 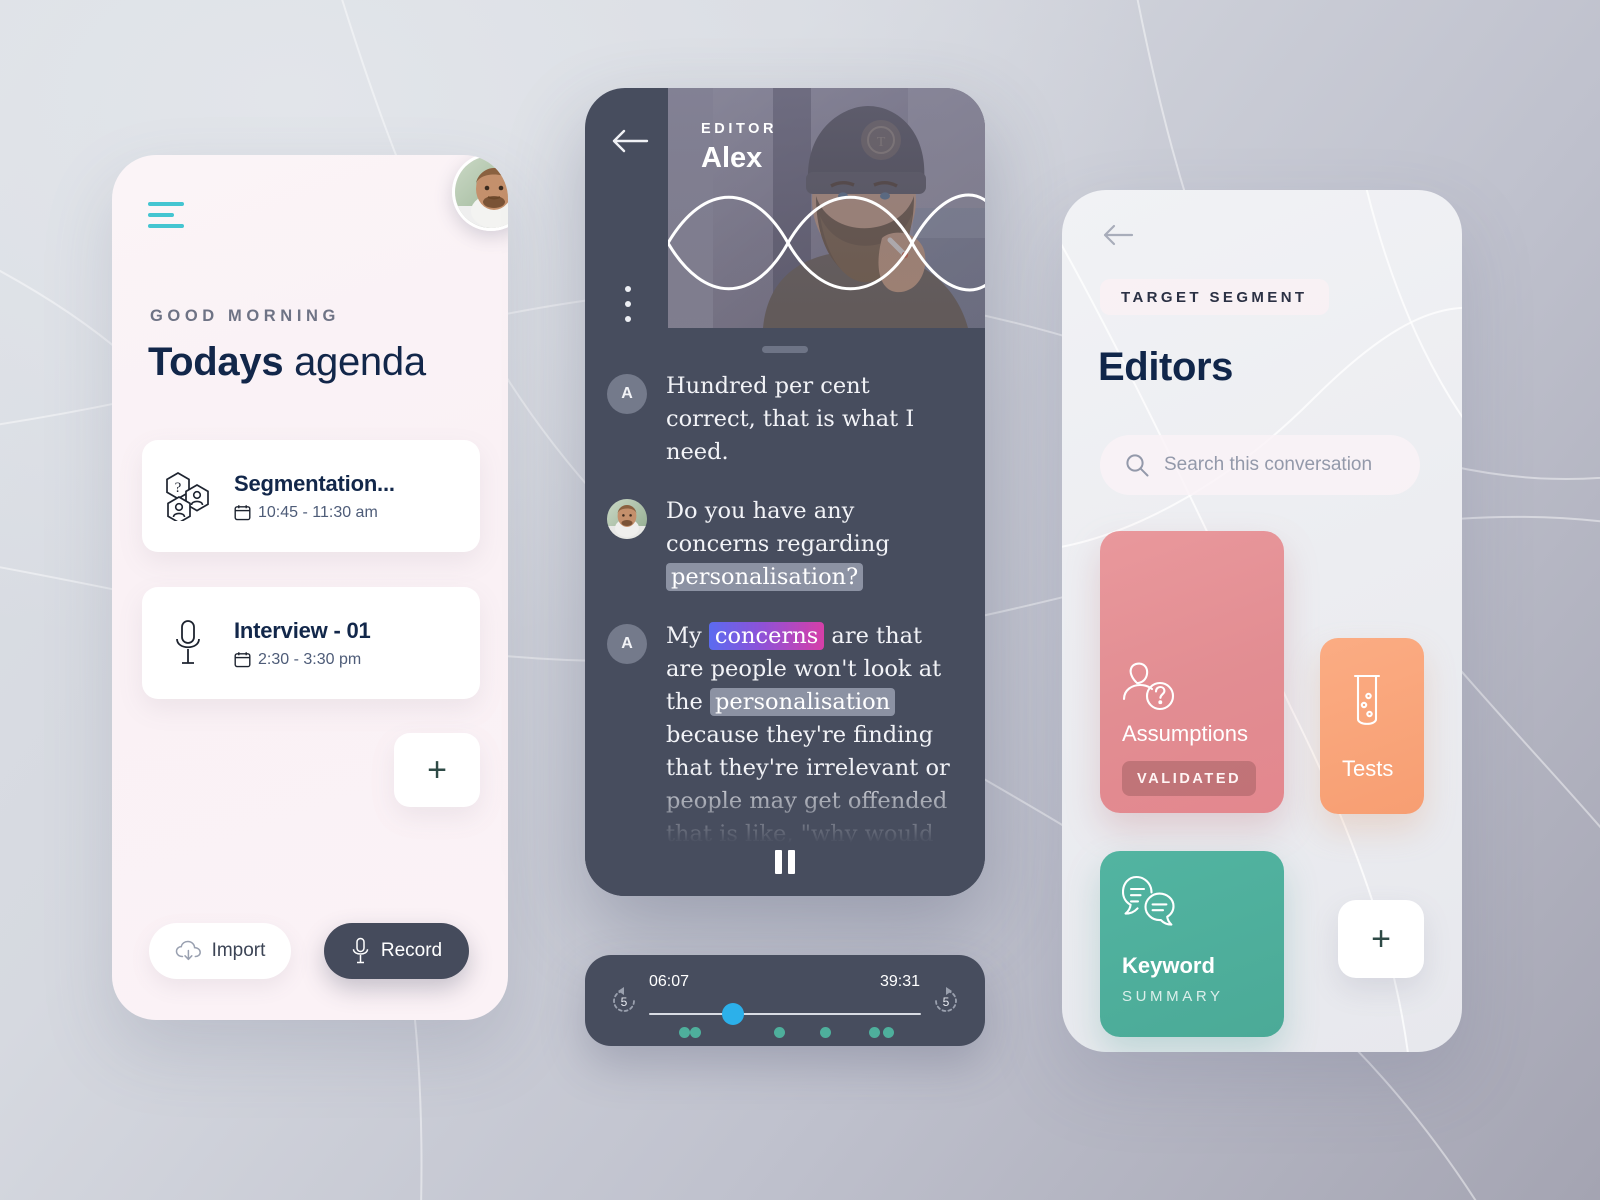 I want to click on target-segment-label: TARGET SEGMENT, so click(x=1214, y=297).